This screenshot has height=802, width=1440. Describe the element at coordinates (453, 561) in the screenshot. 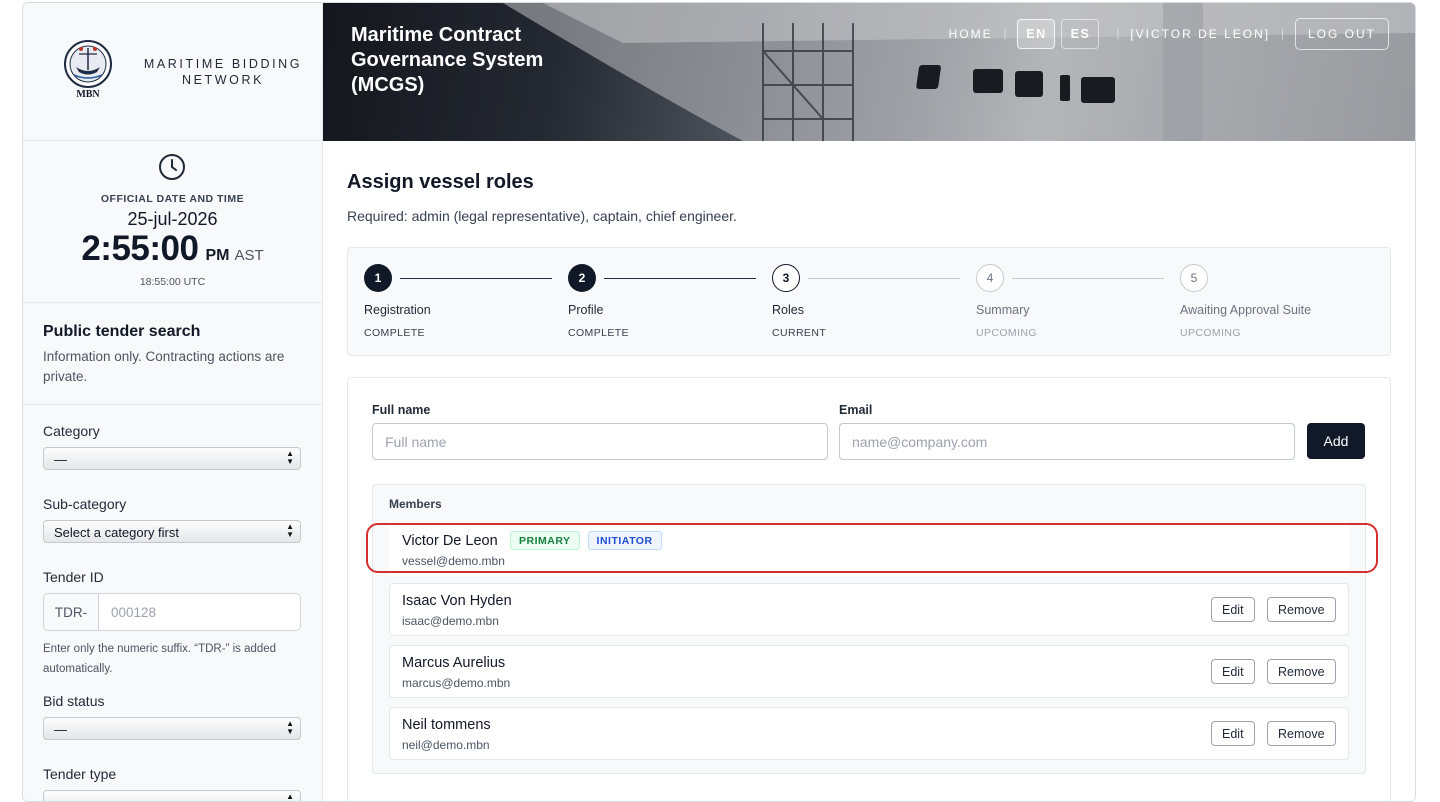

I see `member-email: vessel@demo.mbn` at that location.